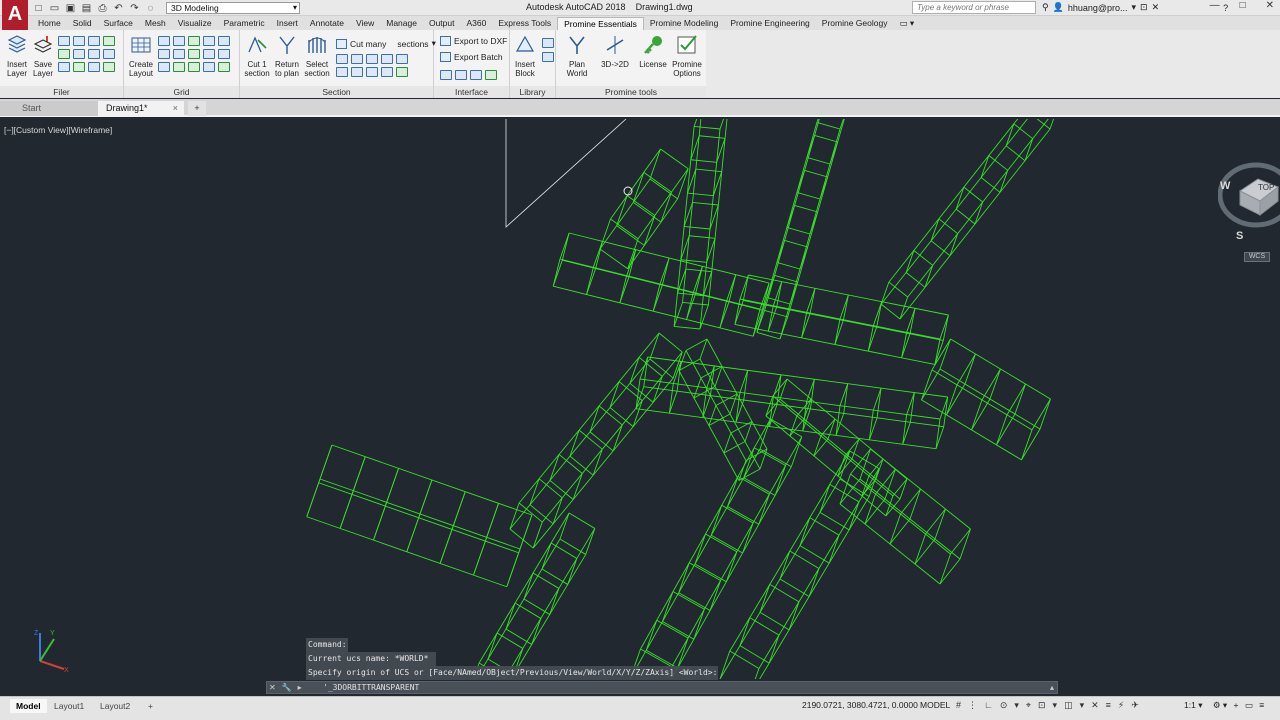  What do you see at coordinates (958, 705) in the screenshot?
I see `grid-icon: #` at bounding box center [958, 705].